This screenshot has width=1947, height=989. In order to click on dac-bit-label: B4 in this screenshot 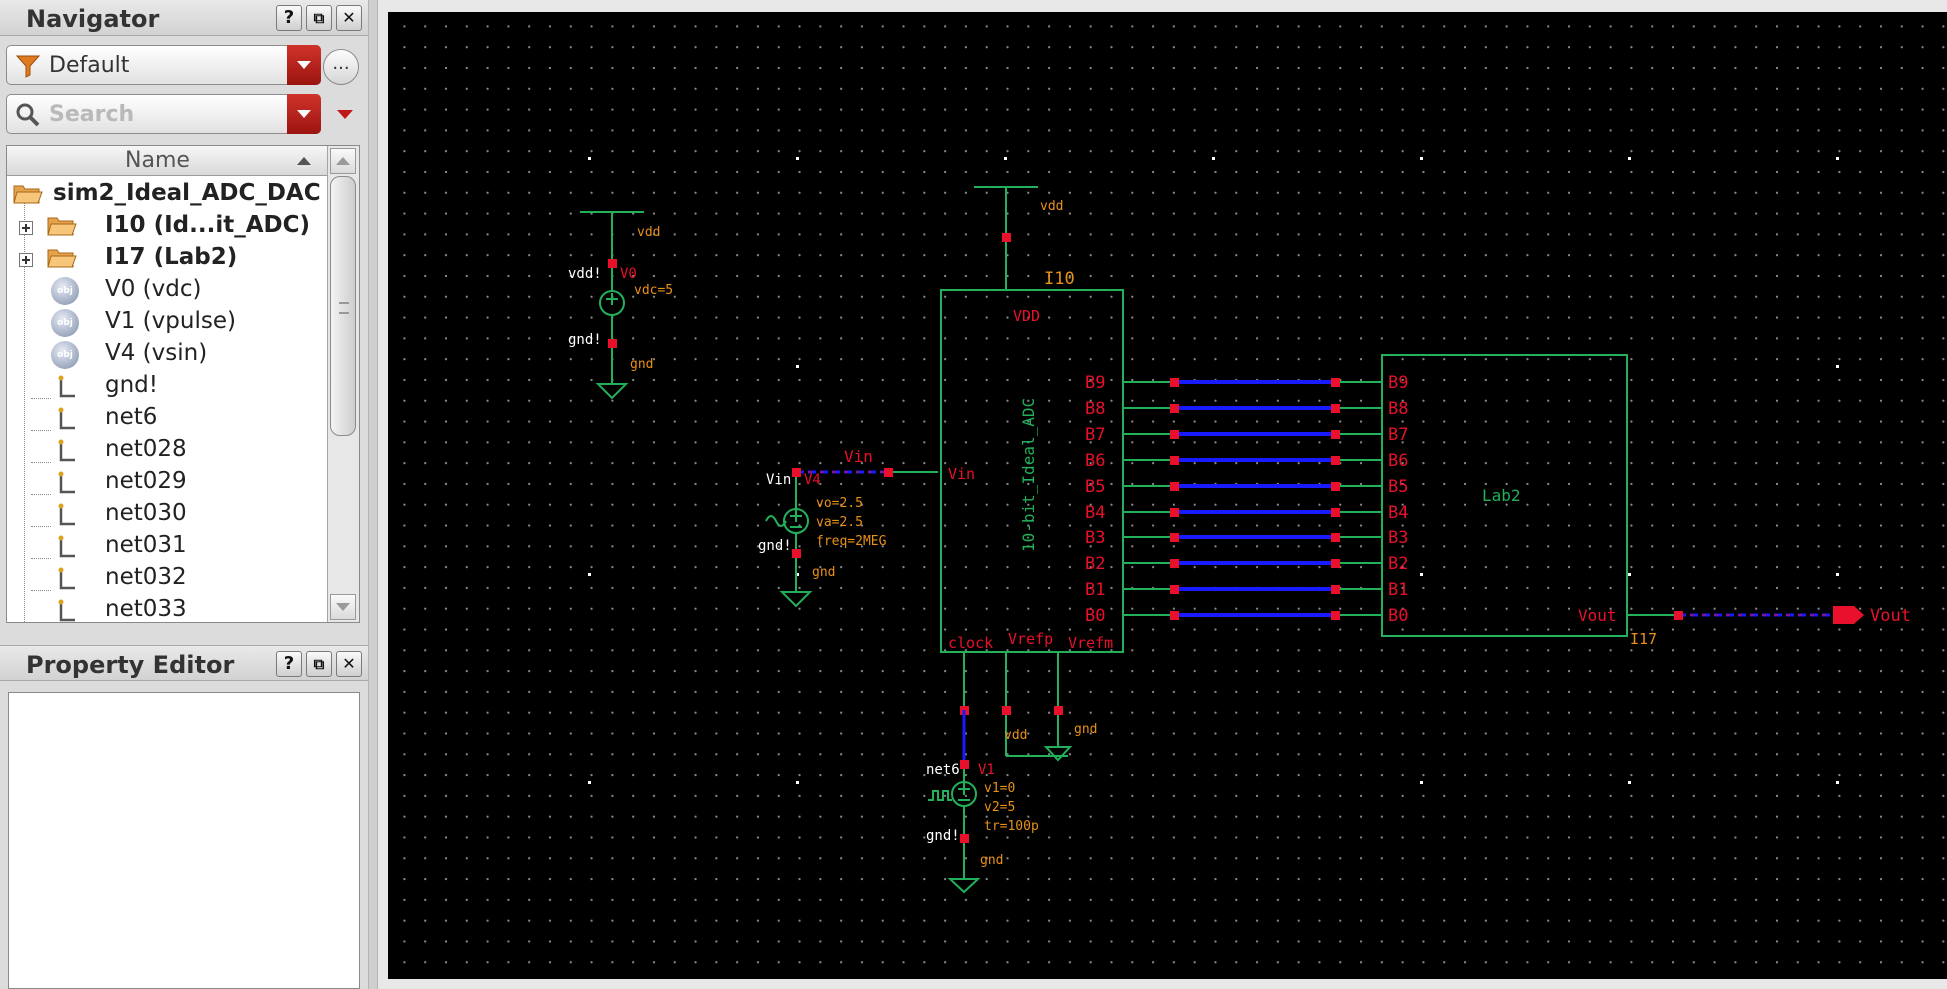, I will do `click(1398, 513)`.